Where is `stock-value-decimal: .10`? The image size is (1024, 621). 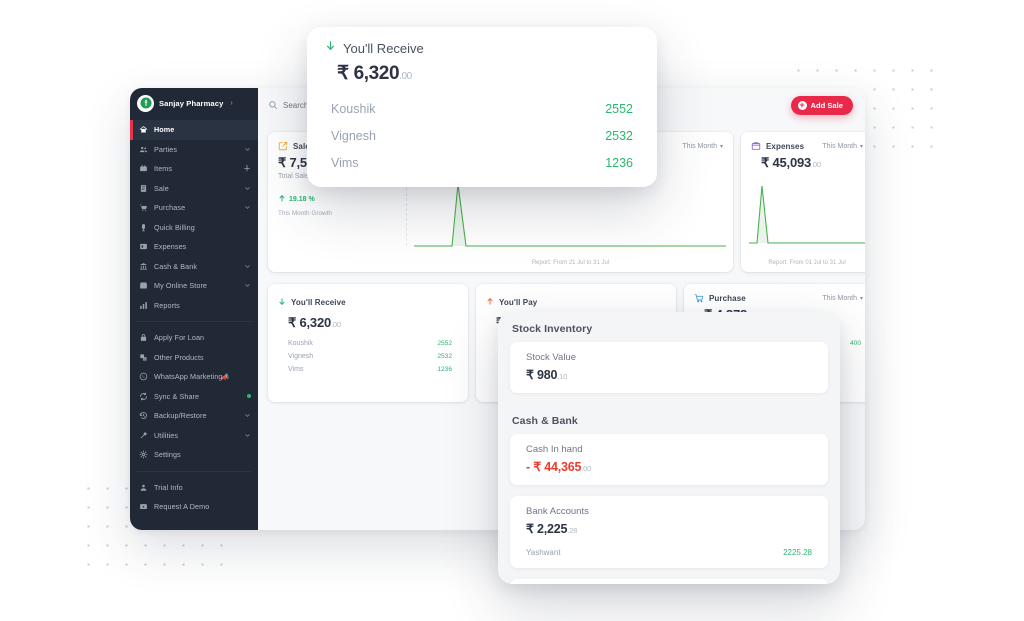 stock-value-decimal: .10 is located at coordinates (562, 376).